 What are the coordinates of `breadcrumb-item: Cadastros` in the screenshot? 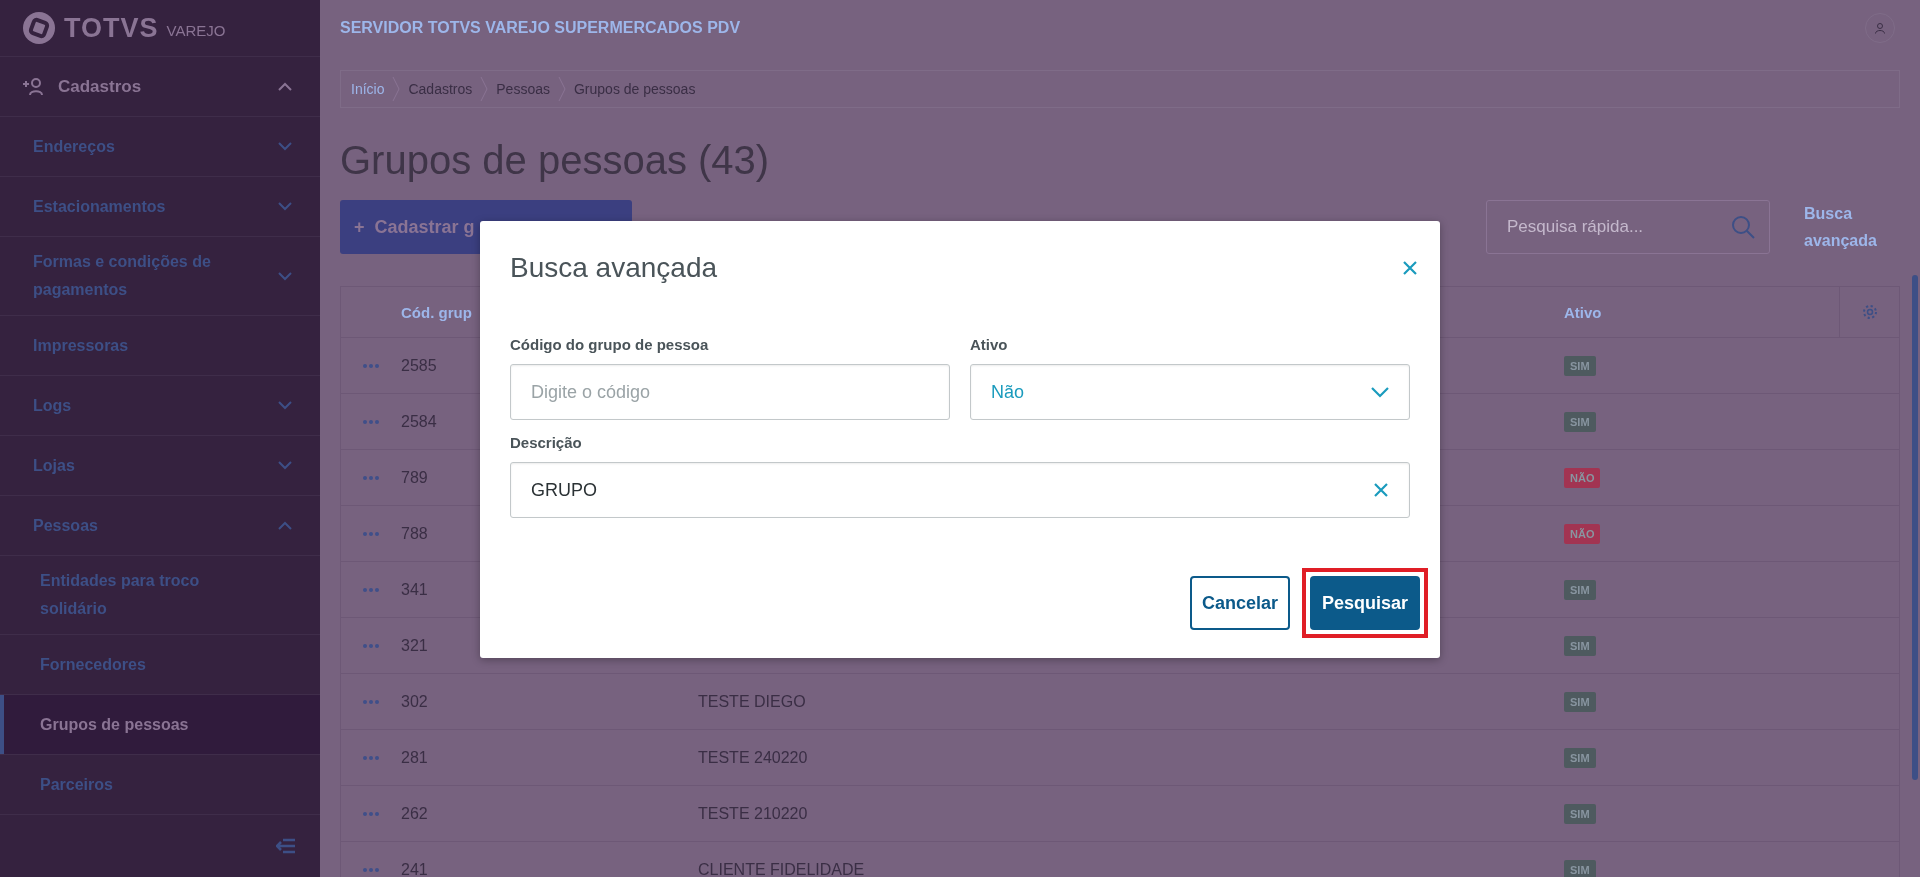 It's located at (440, 89).